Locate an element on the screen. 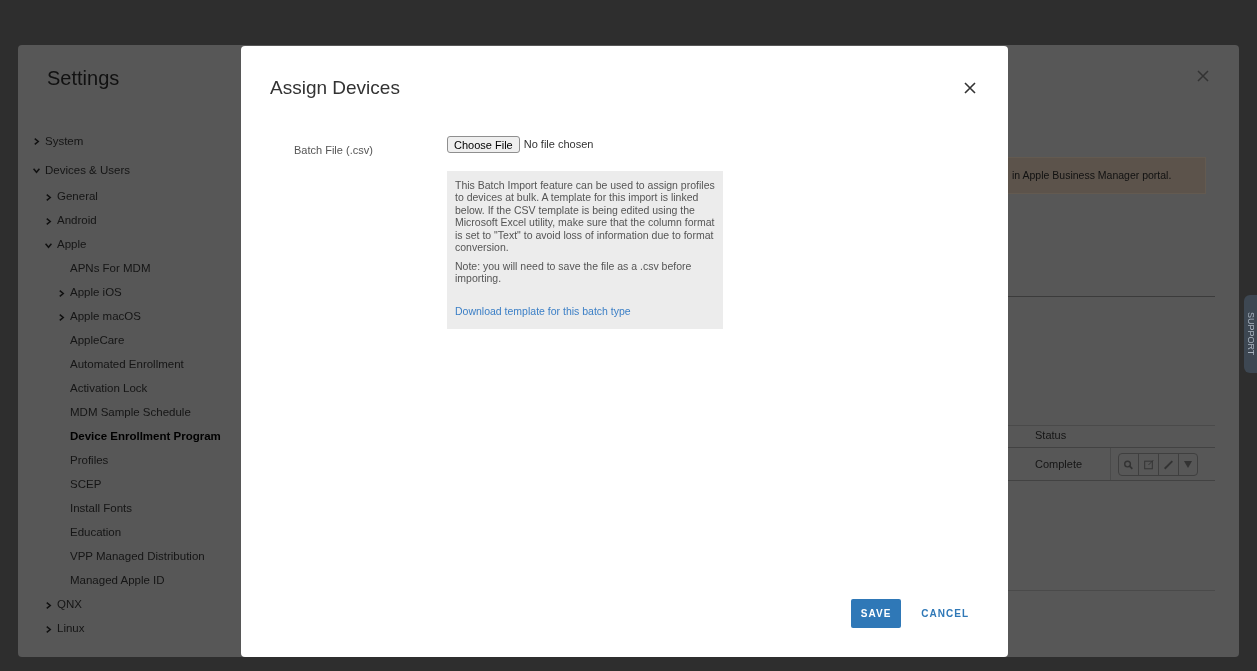 The height and width of the screenshot is (671, 1257). tree-item: AppleCare is located at coordinates (97, 341).